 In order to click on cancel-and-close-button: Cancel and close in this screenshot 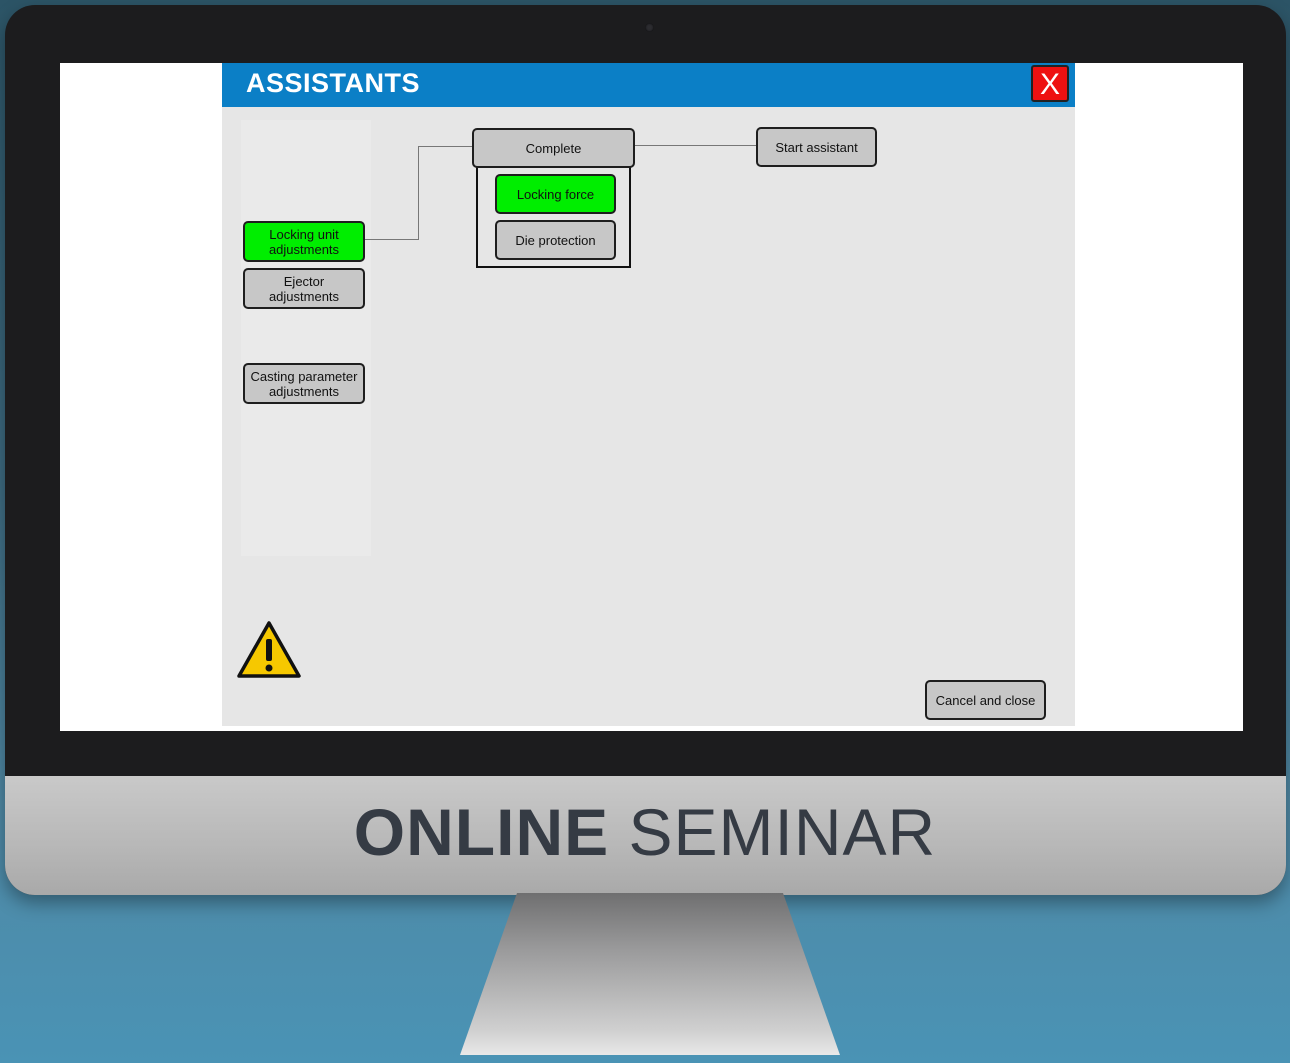, I will do `click(985, 700)`.